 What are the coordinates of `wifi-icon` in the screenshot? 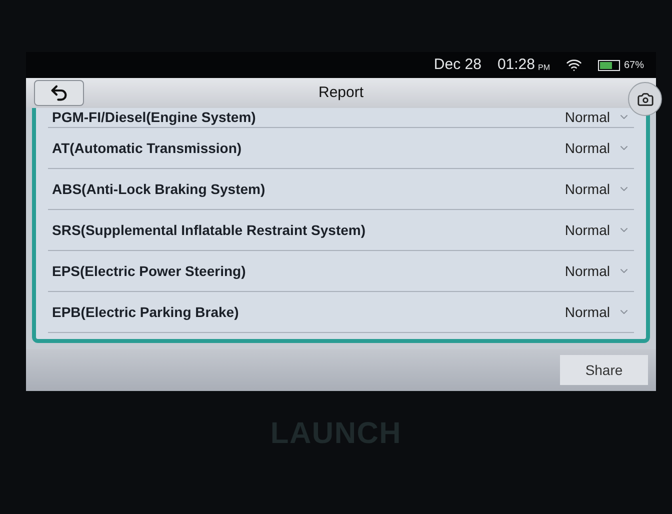 It's located at (574, 65).